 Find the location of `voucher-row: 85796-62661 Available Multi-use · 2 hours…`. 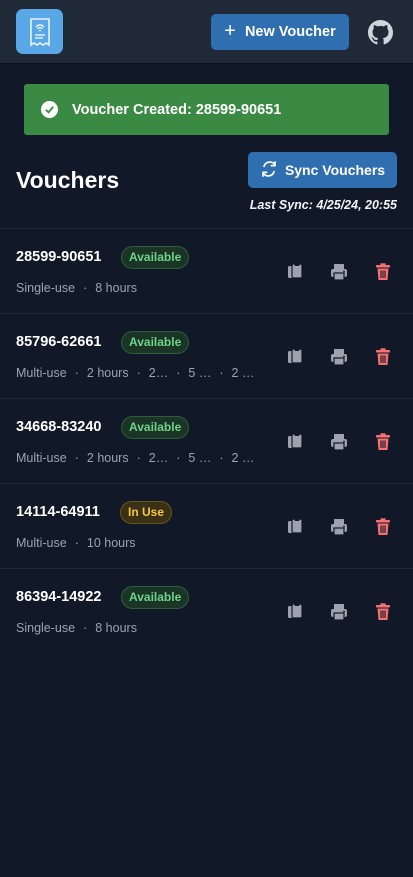

voucher-row: 85796-62661 Available Multi-use · 2 hours… is located at coordinates (206, 355).